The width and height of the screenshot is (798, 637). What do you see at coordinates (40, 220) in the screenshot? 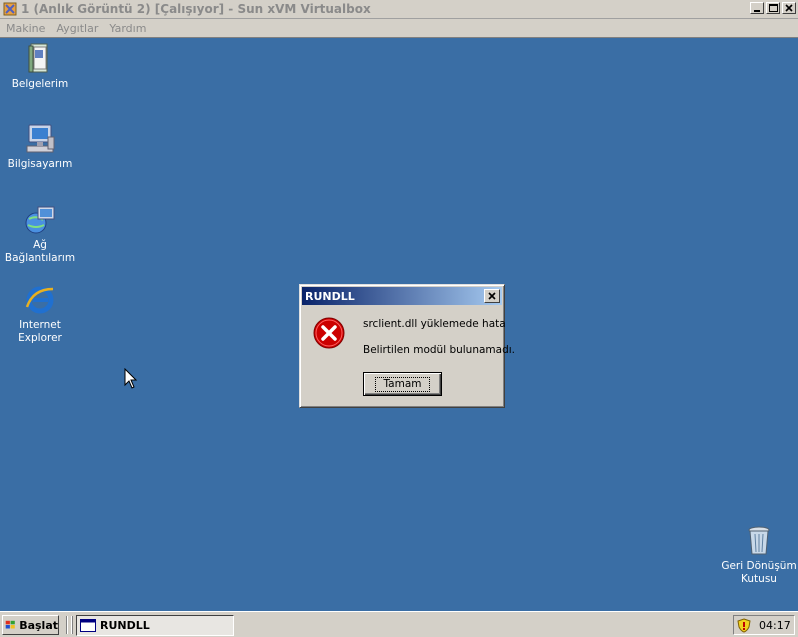
I see `network-icon` at bounding box center [40, 220].